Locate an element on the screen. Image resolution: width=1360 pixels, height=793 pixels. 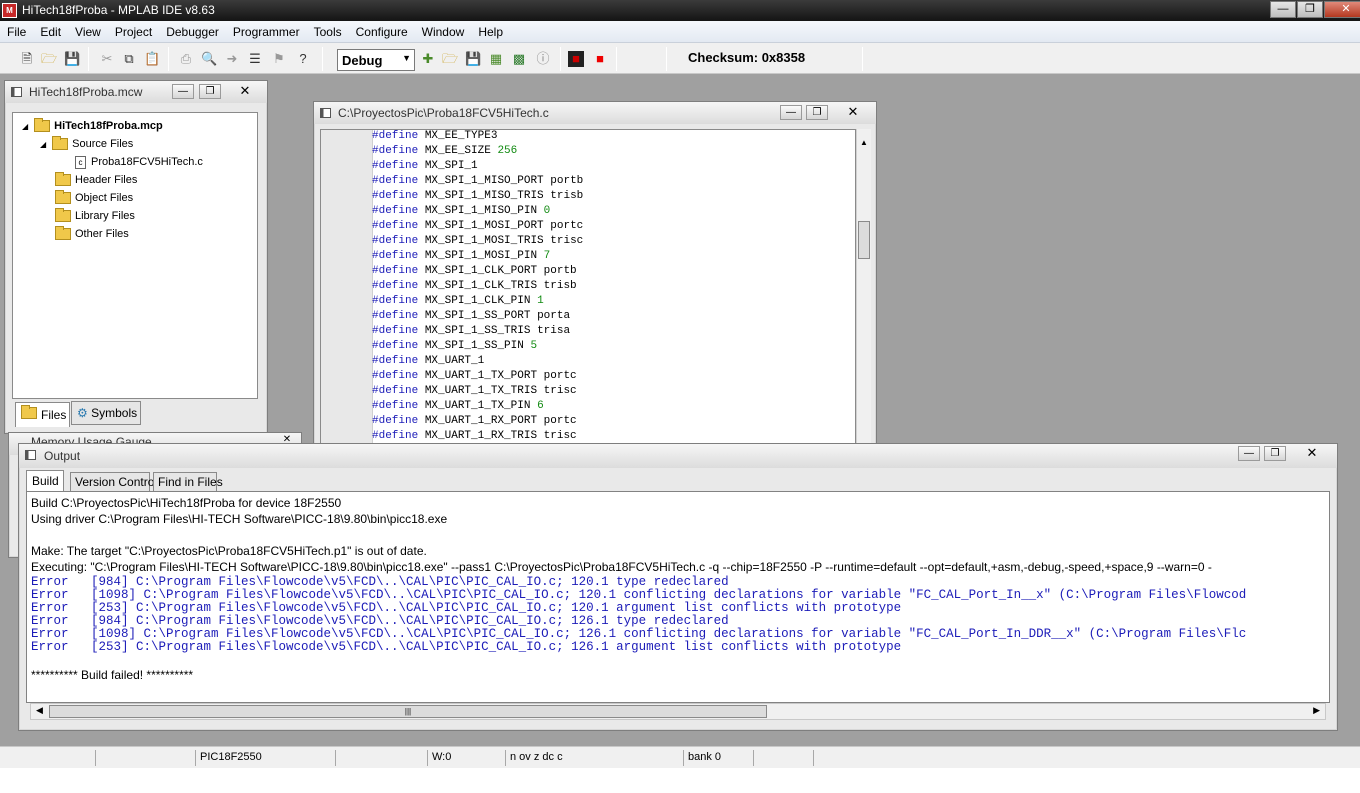
tree-label: HiTech18fProba.mcp is located at coordinates (108, 126).